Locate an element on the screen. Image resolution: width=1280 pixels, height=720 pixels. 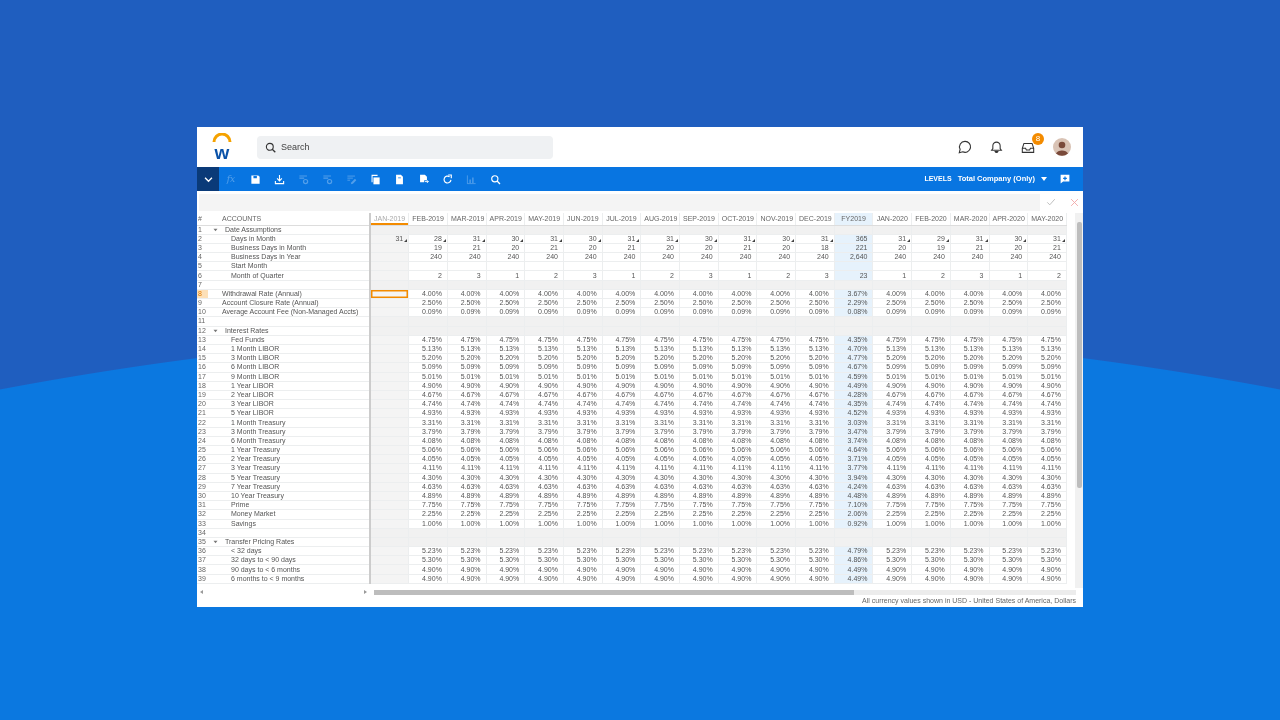
inbox-button is located at coordinates (1028, 147).